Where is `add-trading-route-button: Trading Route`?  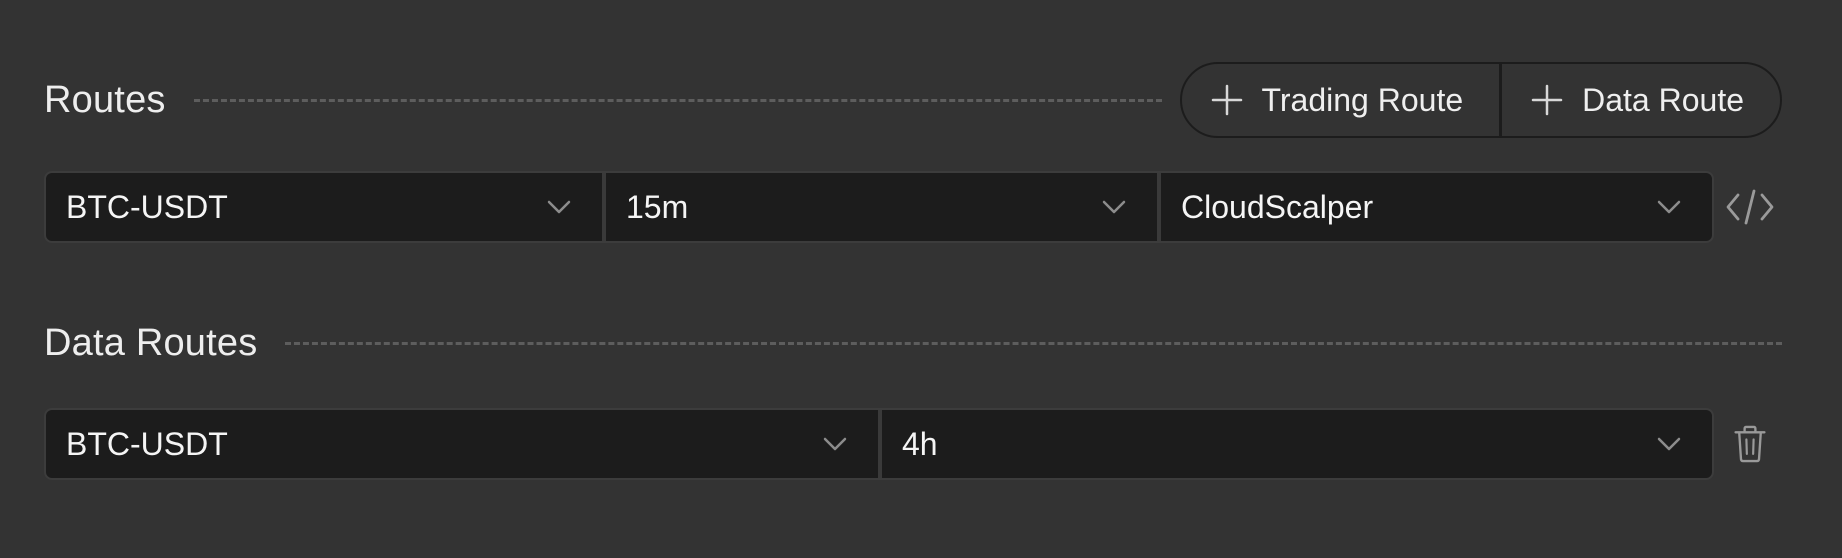
add-trading-route-button: Trading Route is located at coordinates (1341, 100).